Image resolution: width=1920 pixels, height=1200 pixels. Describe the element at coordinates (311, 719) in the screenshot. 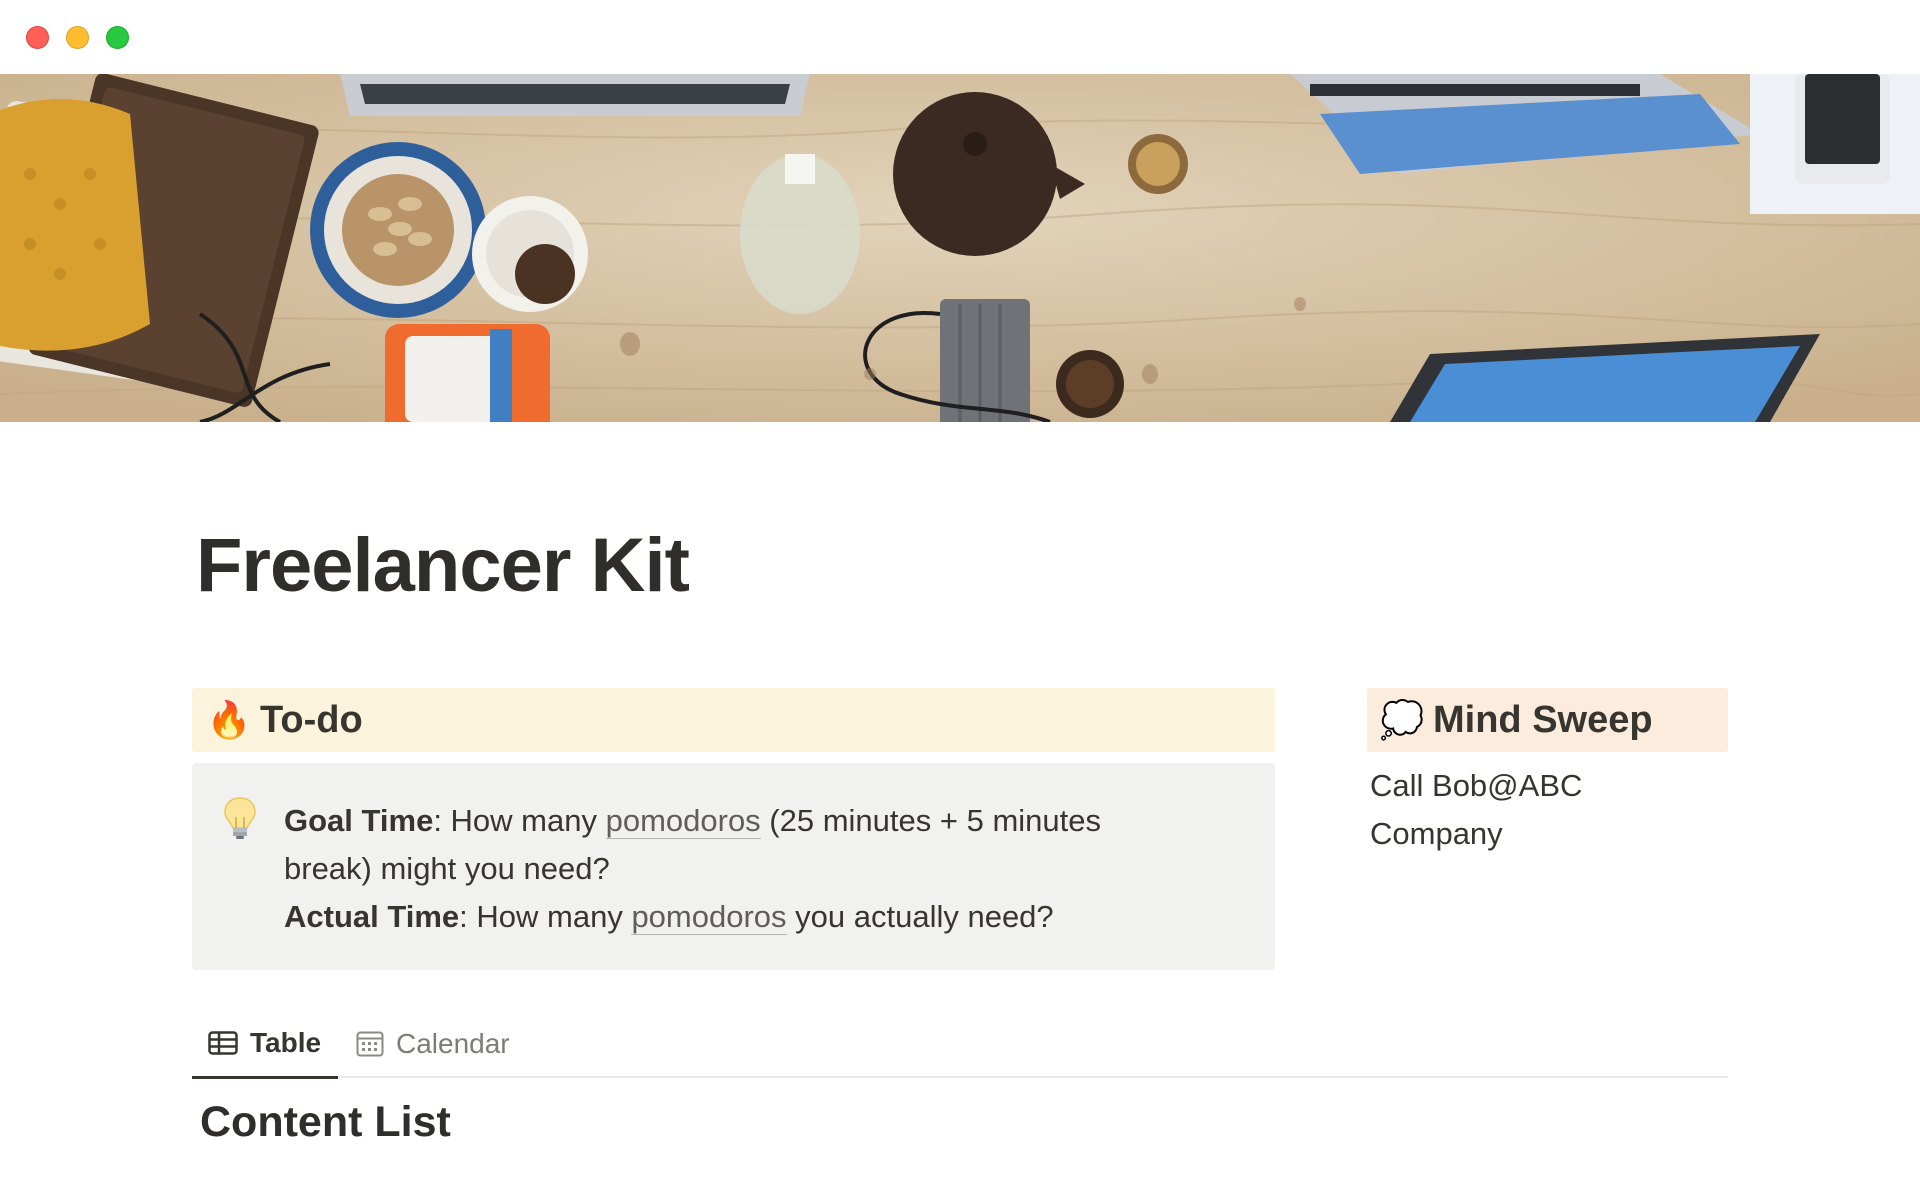

I see `todo-heading-text: To-do` at that location.